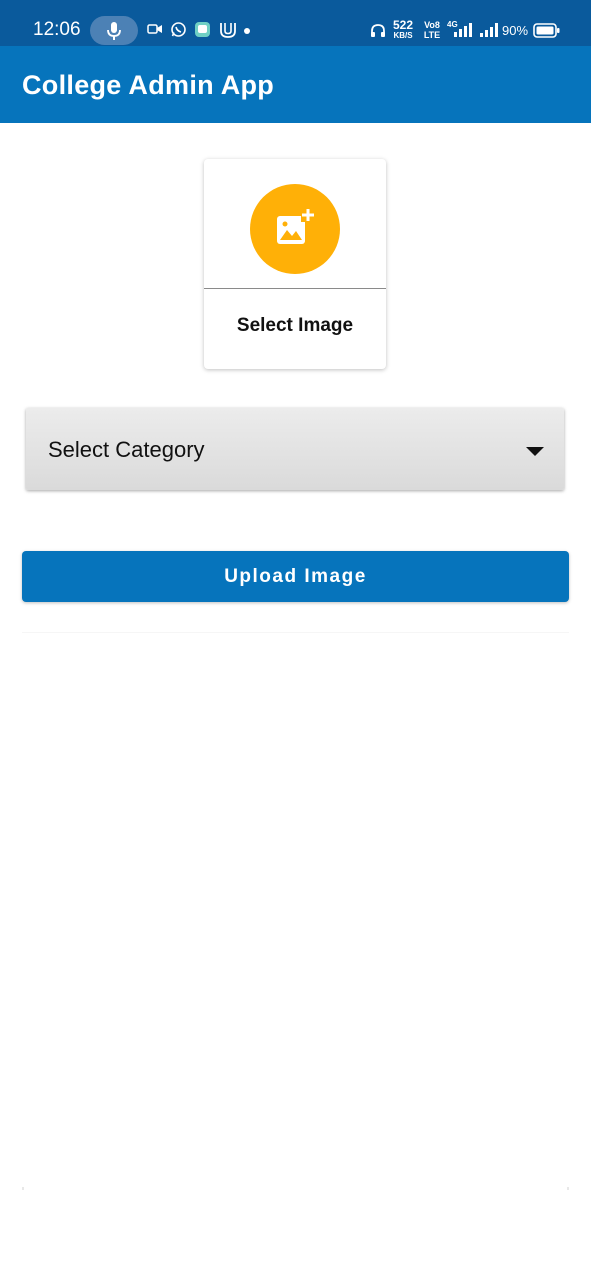 The width and height of the screenshot is (591, 1280). I want to click on upload-image-button: Upload Image, so click(295, 576).